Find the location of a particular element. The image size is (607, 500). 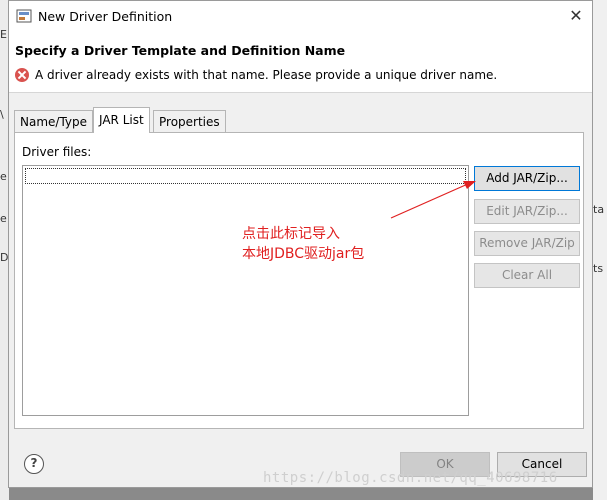

annotation-text: 点击此标记导入 本地JDBC驱动jar包 is located at coordinates (303, 244).